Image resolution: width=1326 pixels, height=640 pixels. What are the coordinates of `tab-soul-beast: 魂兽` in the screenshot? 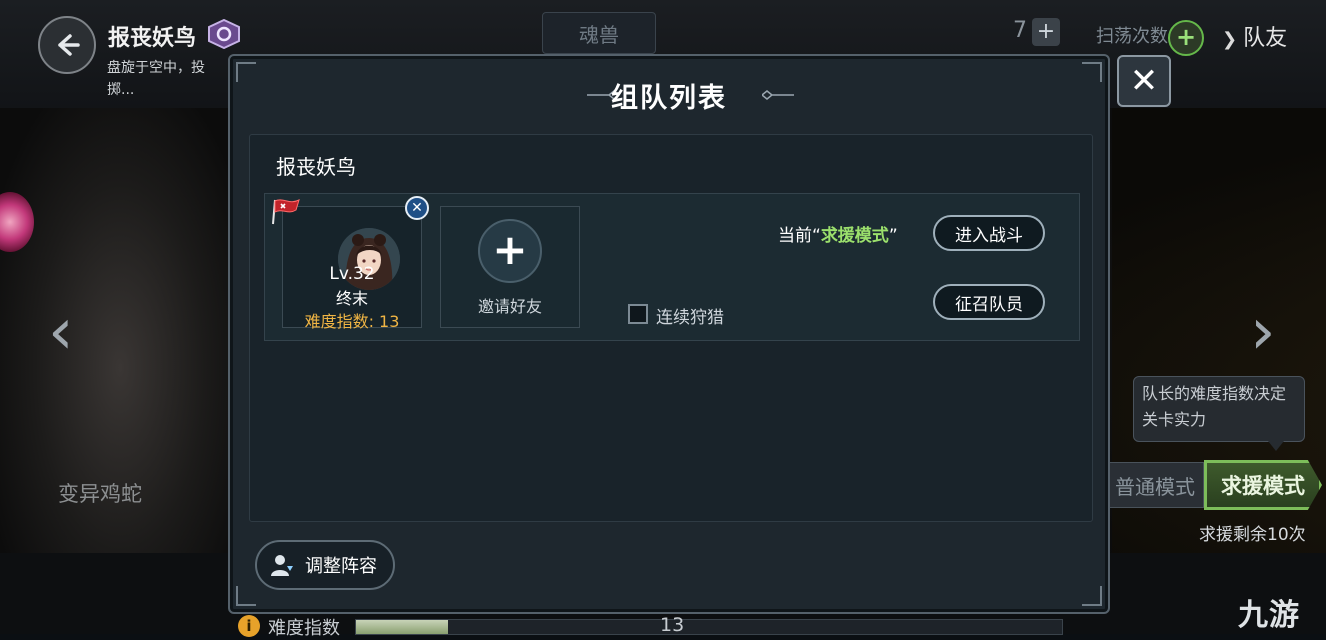 It's located at (599, 33).